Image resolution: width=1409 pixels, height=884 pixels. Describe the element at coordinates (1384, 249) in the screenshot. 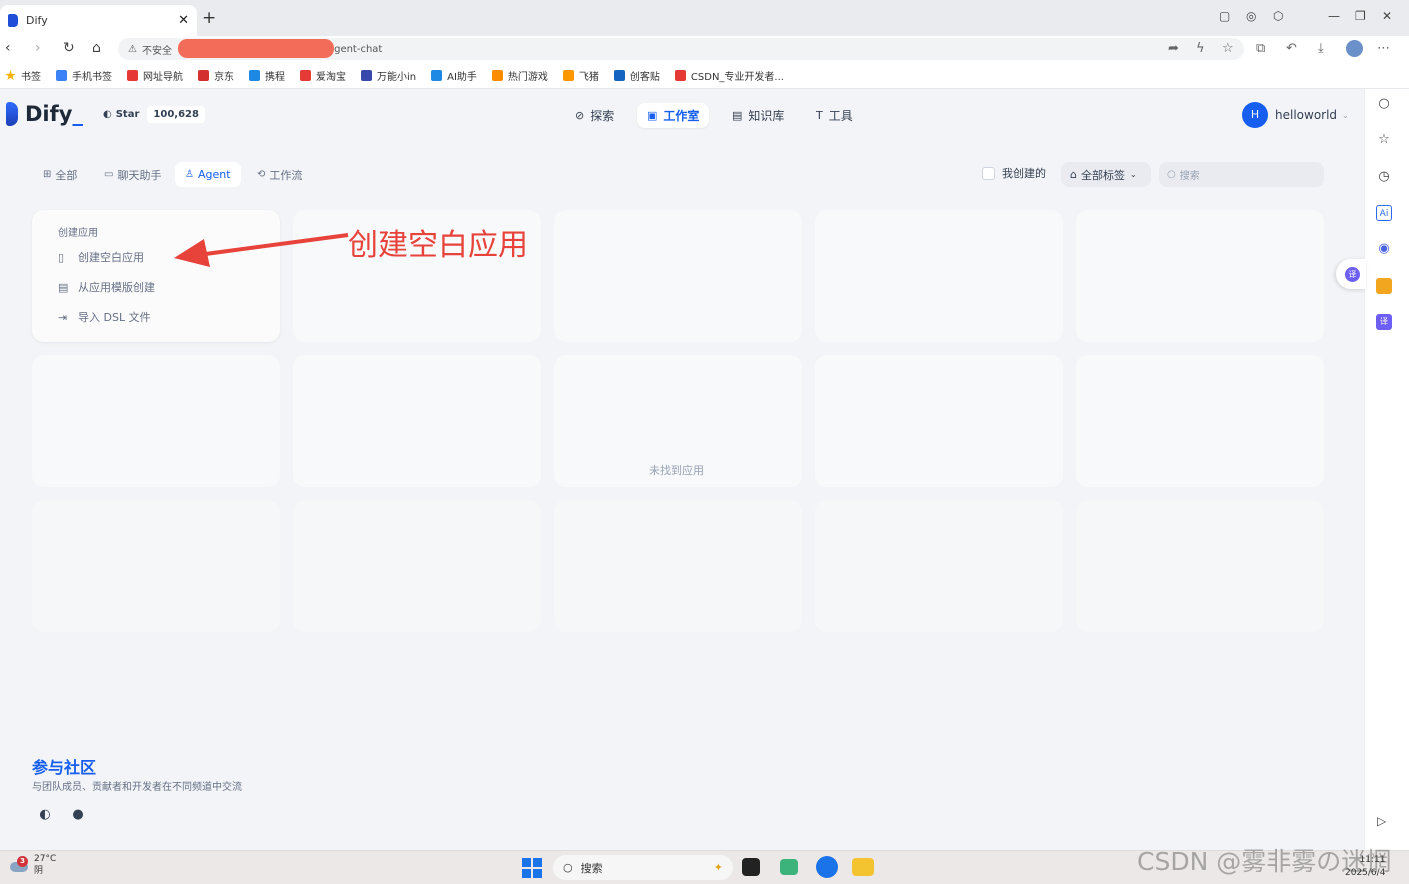

I see `sidebar-game-icon: ◉` at that location.